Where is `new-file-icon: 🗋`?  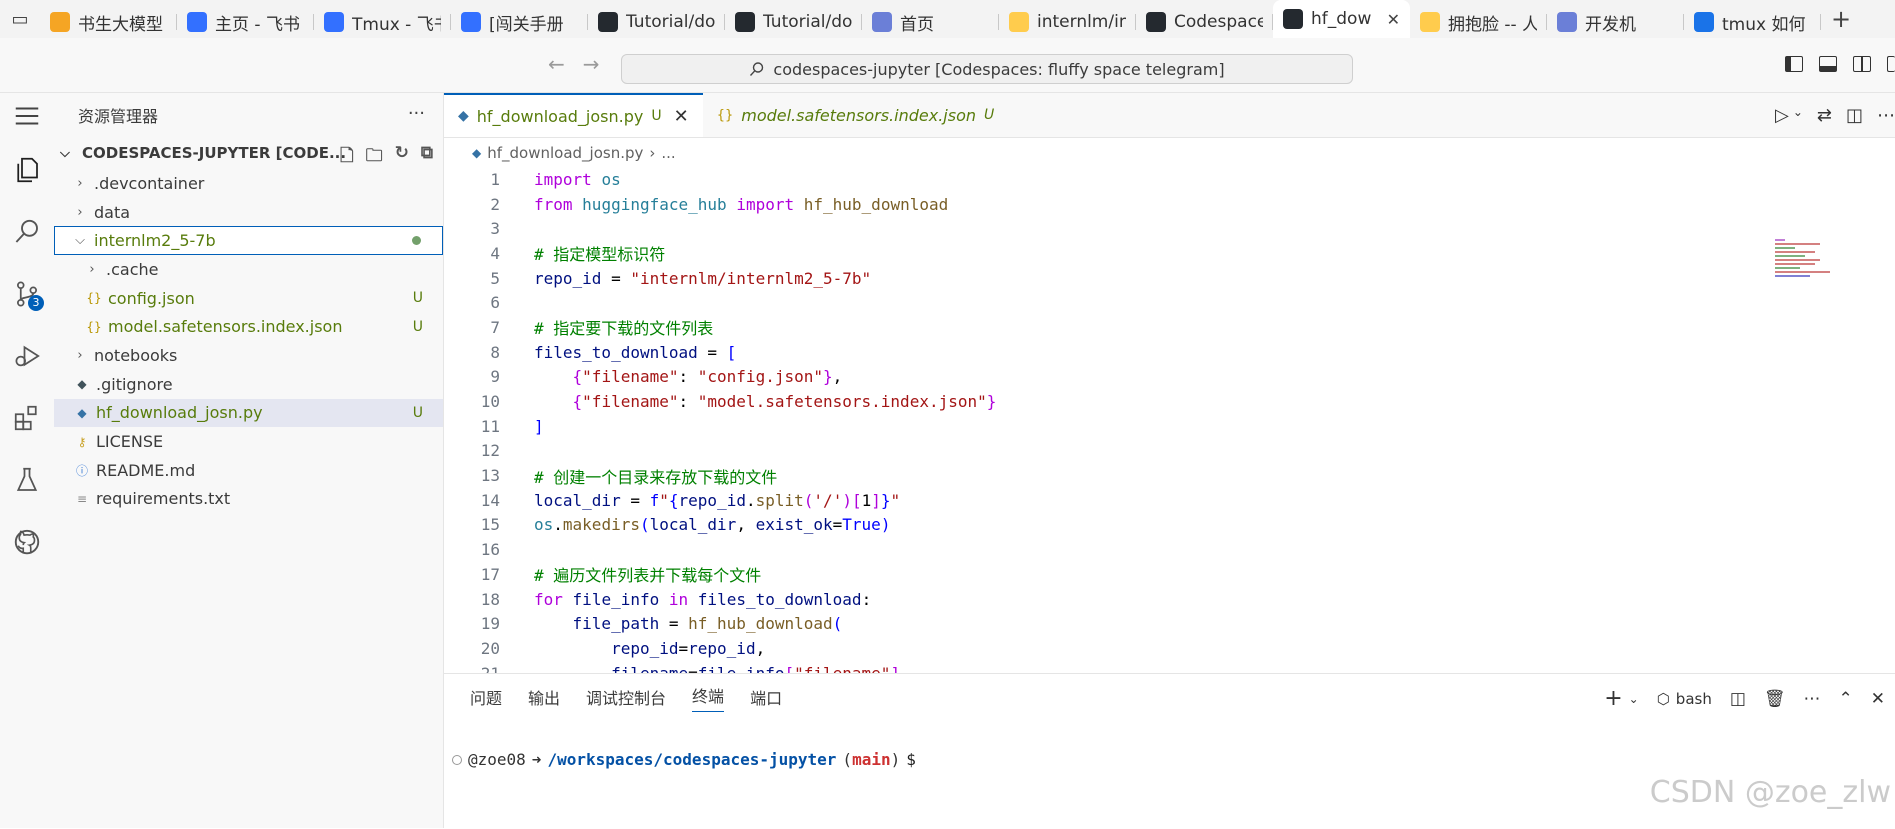 new-file-icon: 🗋 is located at coordinates (347, 157).